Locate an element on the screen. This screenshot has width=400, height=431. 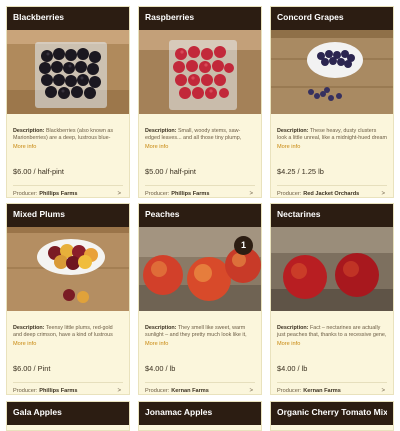
product-price: $5.00 / half-pint is located at coordinates (170, 171).